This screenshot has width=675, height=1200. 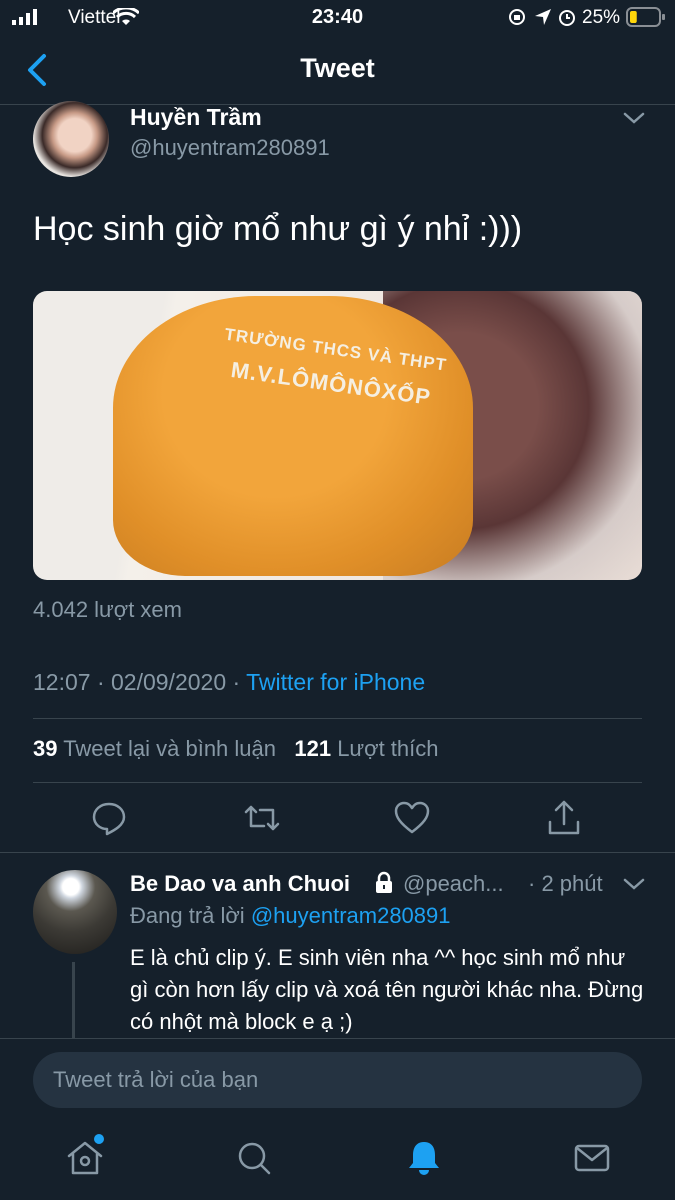 I want to click on notifications-icon, so click(x=424, y=1158).